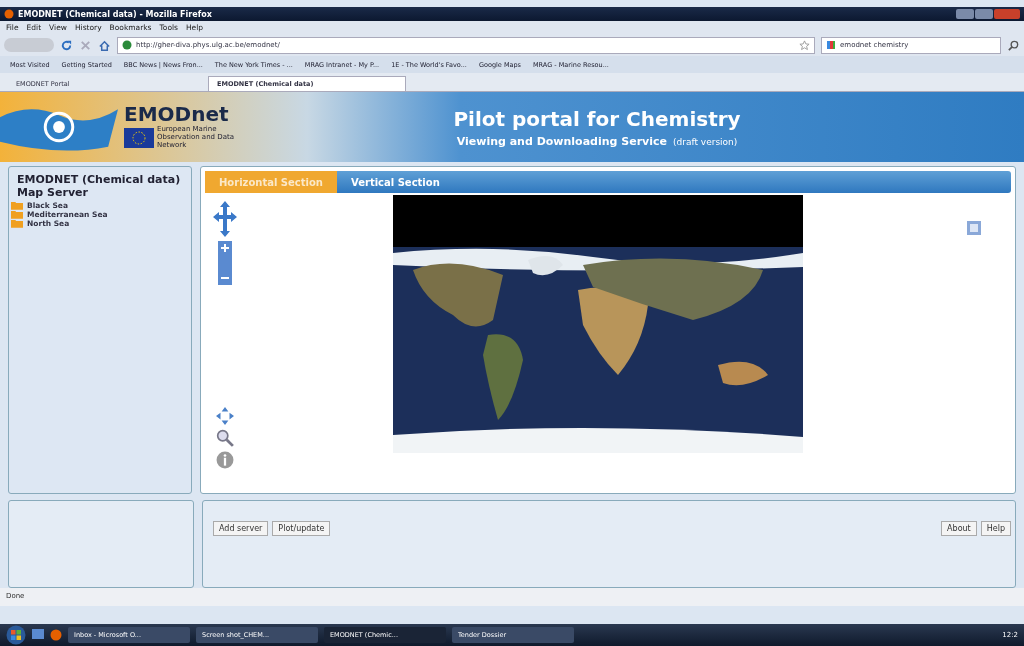 The width and height of the screenshot is (1024, 646). I want to click on start-button, so click(16, 635).